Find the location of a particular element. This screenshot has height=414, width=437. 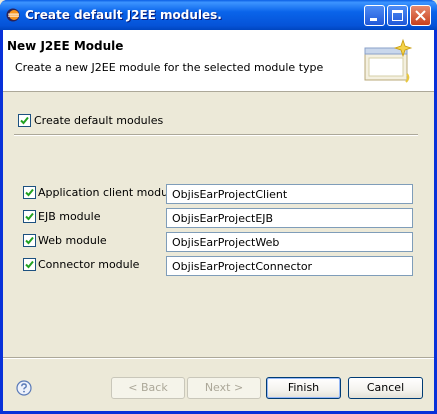

module-label-connector: Connector module is located at coordinates (88, 264).